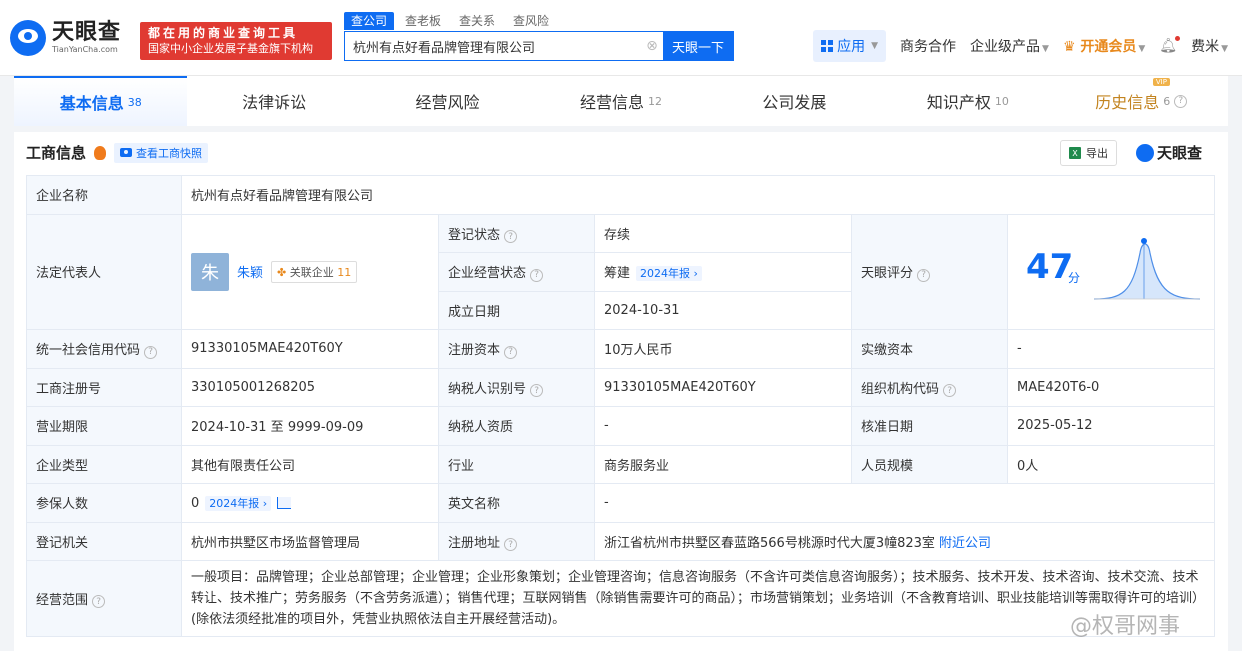  I want to click on logo: 天眼查 TianYanCha.com, so click(65, 38).